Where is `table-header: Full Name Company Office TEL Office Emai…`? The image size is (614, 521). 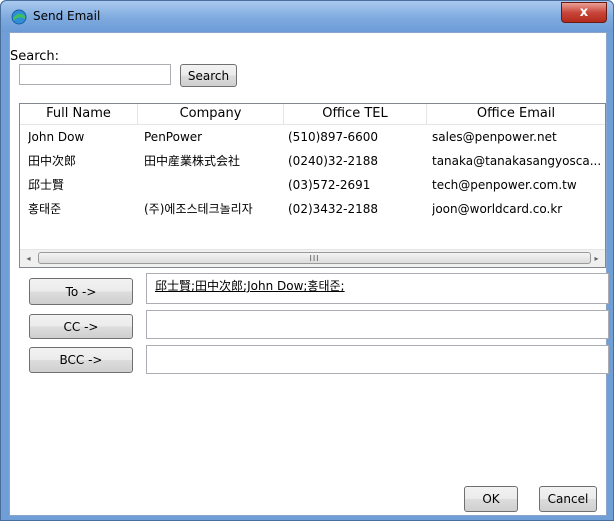 table-header: Full Name Company Office TEL Office Emai… is located at coordinates (312, 114).